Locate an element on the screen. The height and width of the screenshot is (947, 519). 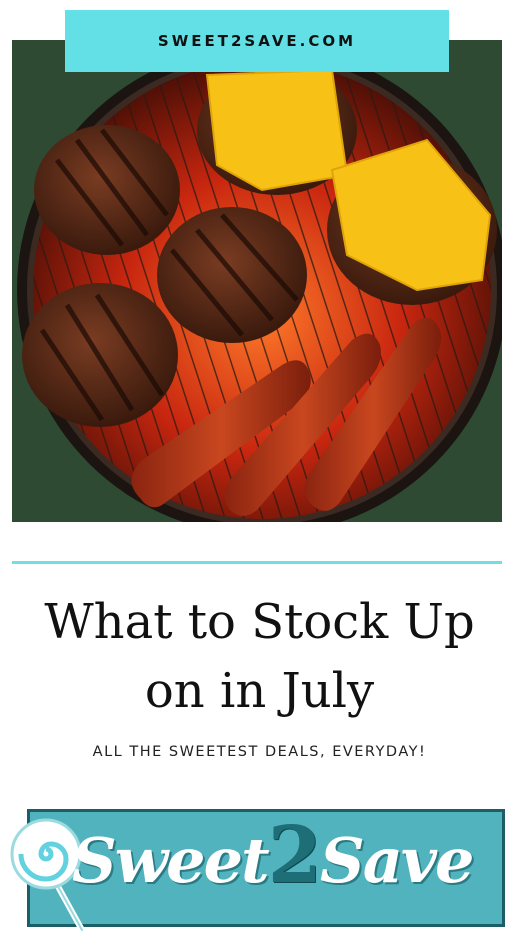
site-name: SWEET2SAVE.COM is located at coordinates (257, 41).